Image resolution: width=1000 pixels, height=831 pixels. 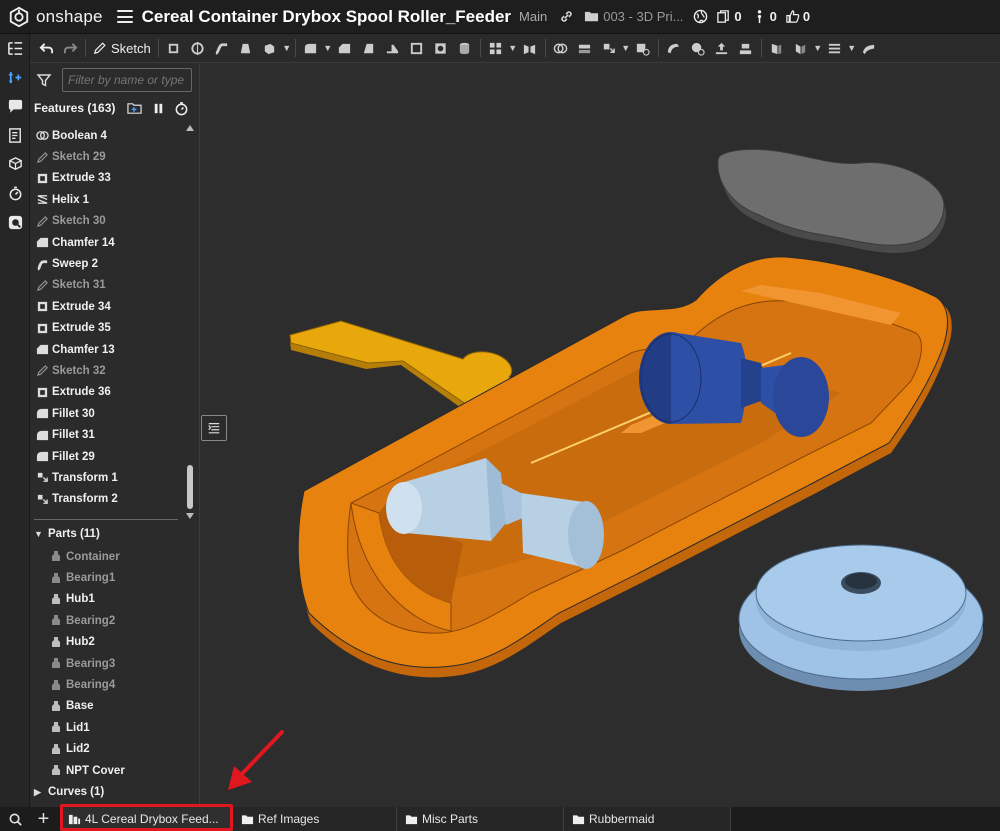 What do you see at coordinates (124, 16) in the screenshot?
I see `main-menu-icon` at bounding box center [124, 16].